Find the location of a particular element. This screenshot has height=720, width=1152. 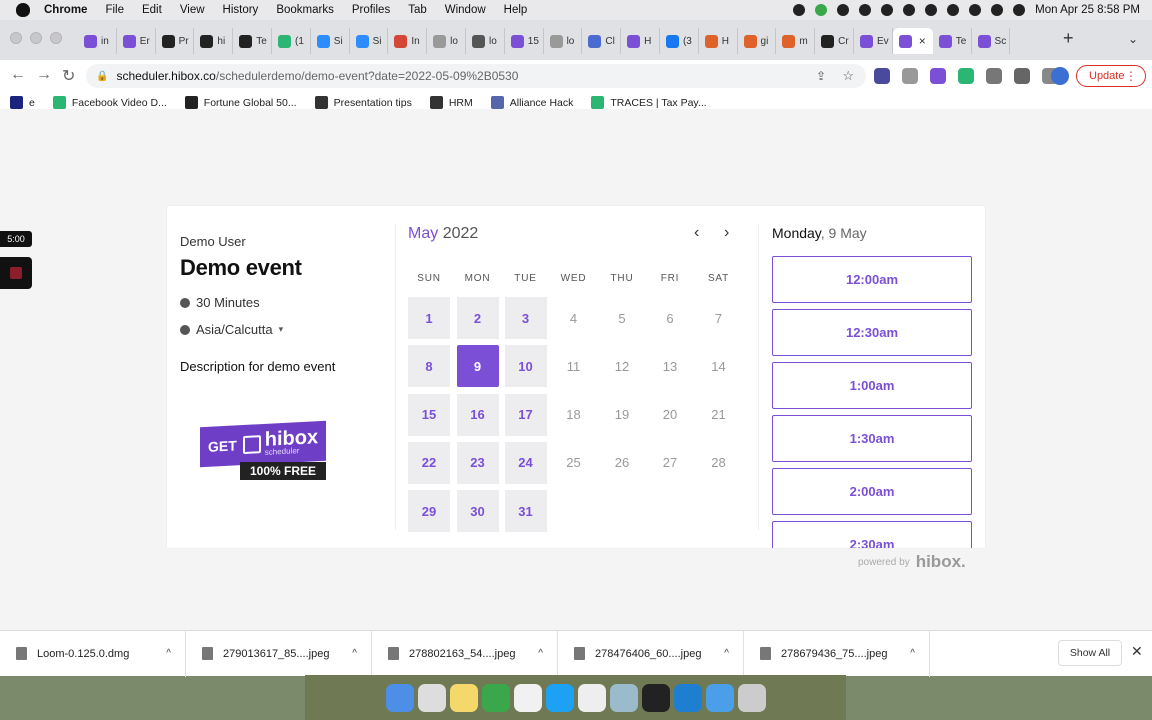

time-slot-button: 12:30am is located at coordinates (872, 332).